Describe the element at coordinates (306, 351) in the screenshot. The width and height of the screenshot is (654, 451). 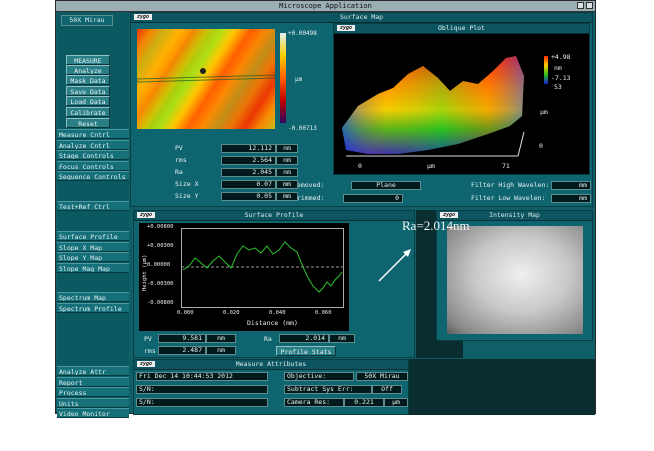
I see `profile-stats-button: Profile Stats` at that location.